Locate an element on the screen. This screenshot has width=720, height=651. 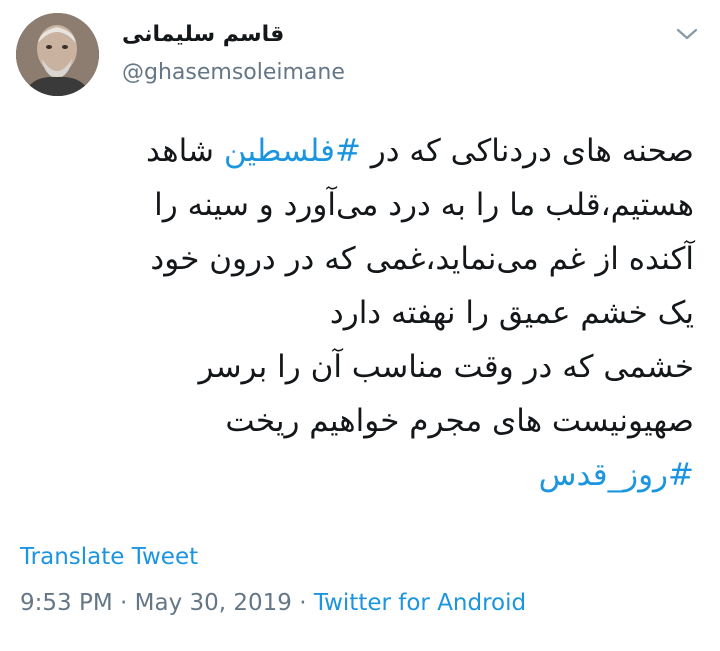
tweet-text-segment: صحنه های دردناکی که در is located at coordinates (527, 151).